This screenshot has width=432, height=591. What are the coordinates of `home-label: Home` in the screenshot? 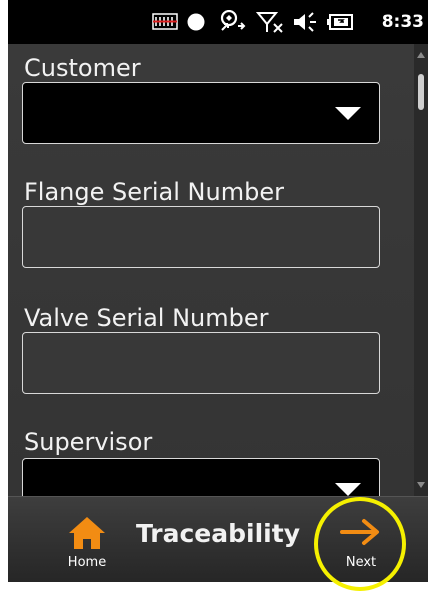 It's located at (87, 562).